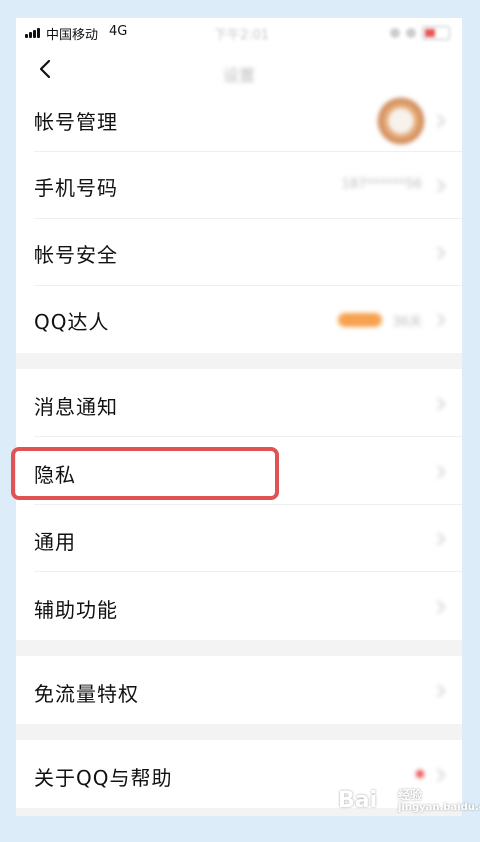 The image size is (480, 842). Describe the element at coordinates (381, 184) in the screenshot. I see `phone-number-value: 187******56` at that location.